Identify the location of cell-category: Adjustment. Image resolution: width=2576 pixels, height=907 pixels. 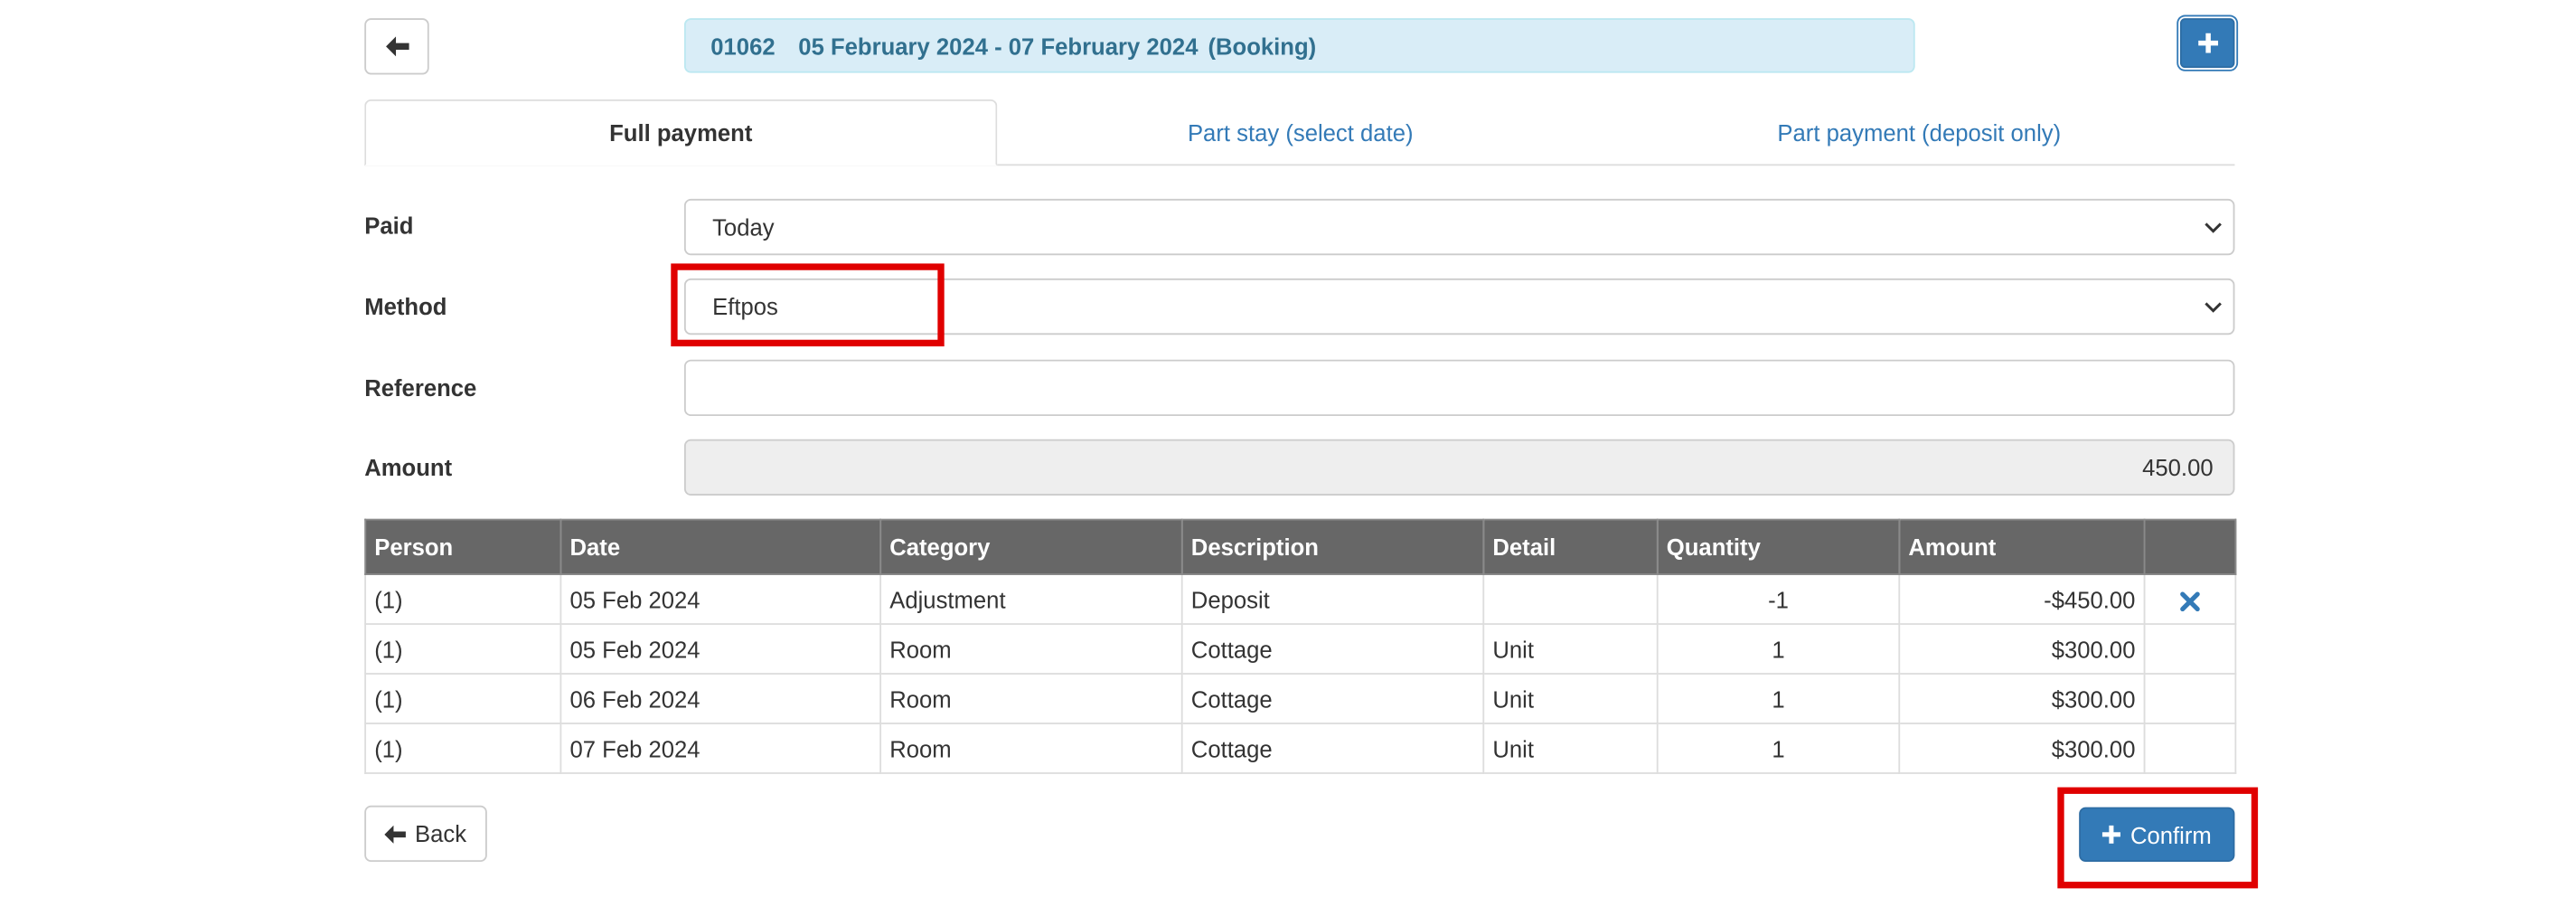
(1031, 599).